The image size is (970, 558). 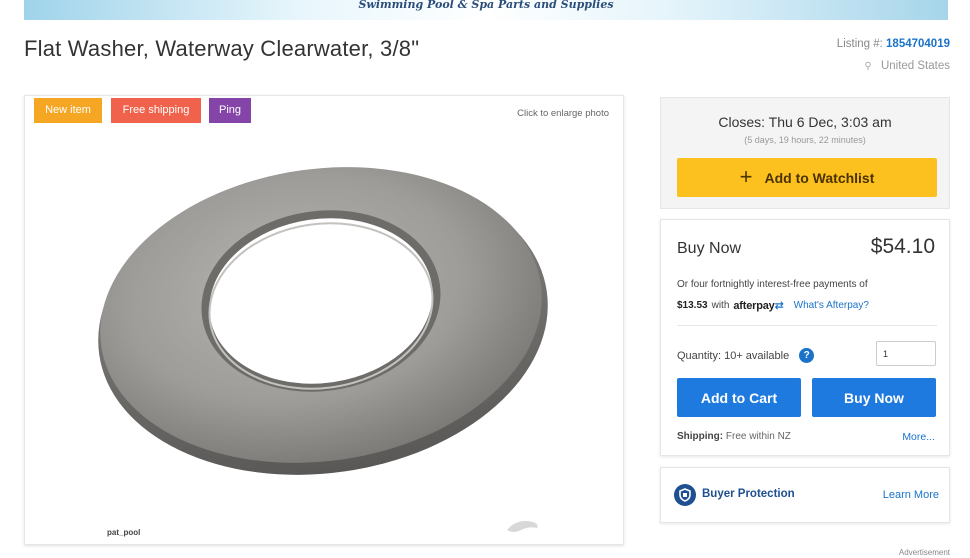 What do you see at coordinates (156, 110) in the screenshot?
I see `badge-free-shipping: Free shipping` at bounding box center [156, 110].